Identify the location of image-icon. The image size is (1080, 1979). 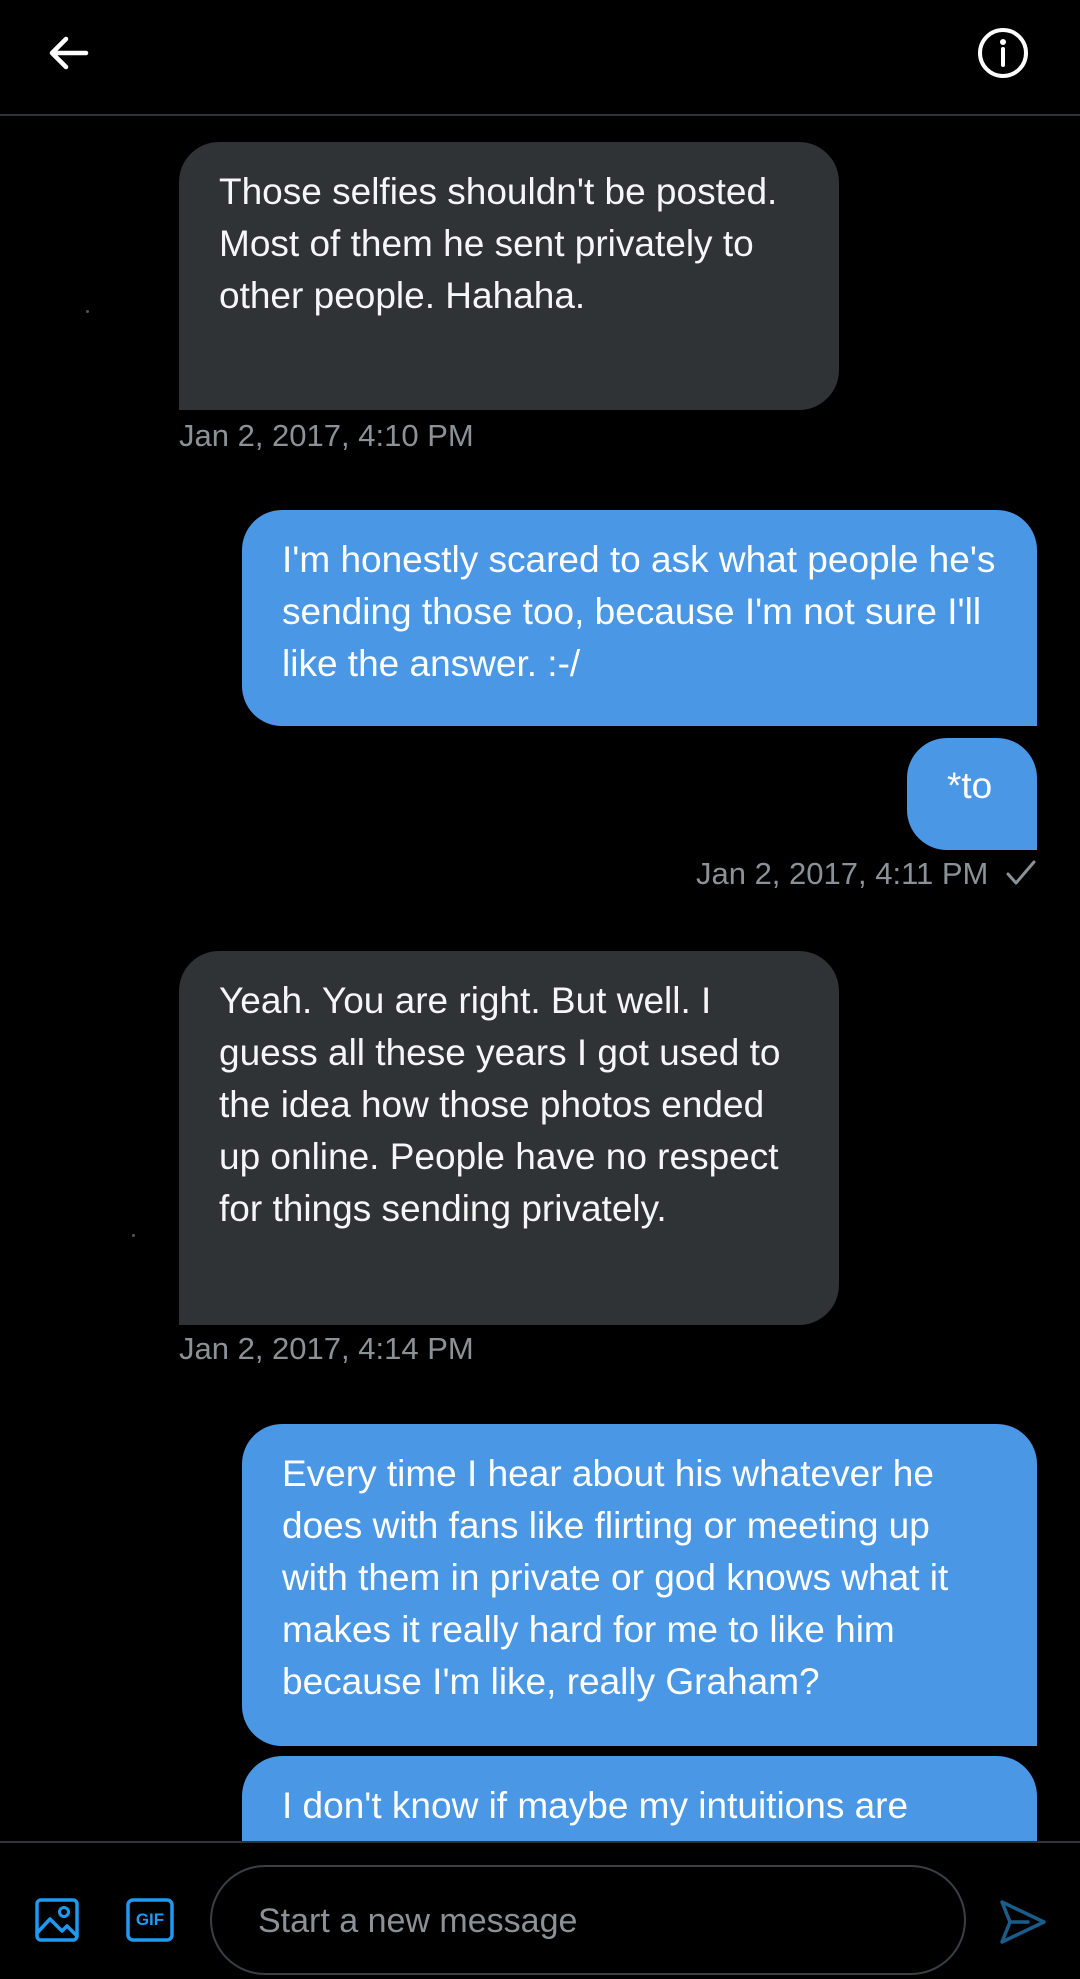
(57, 1920).